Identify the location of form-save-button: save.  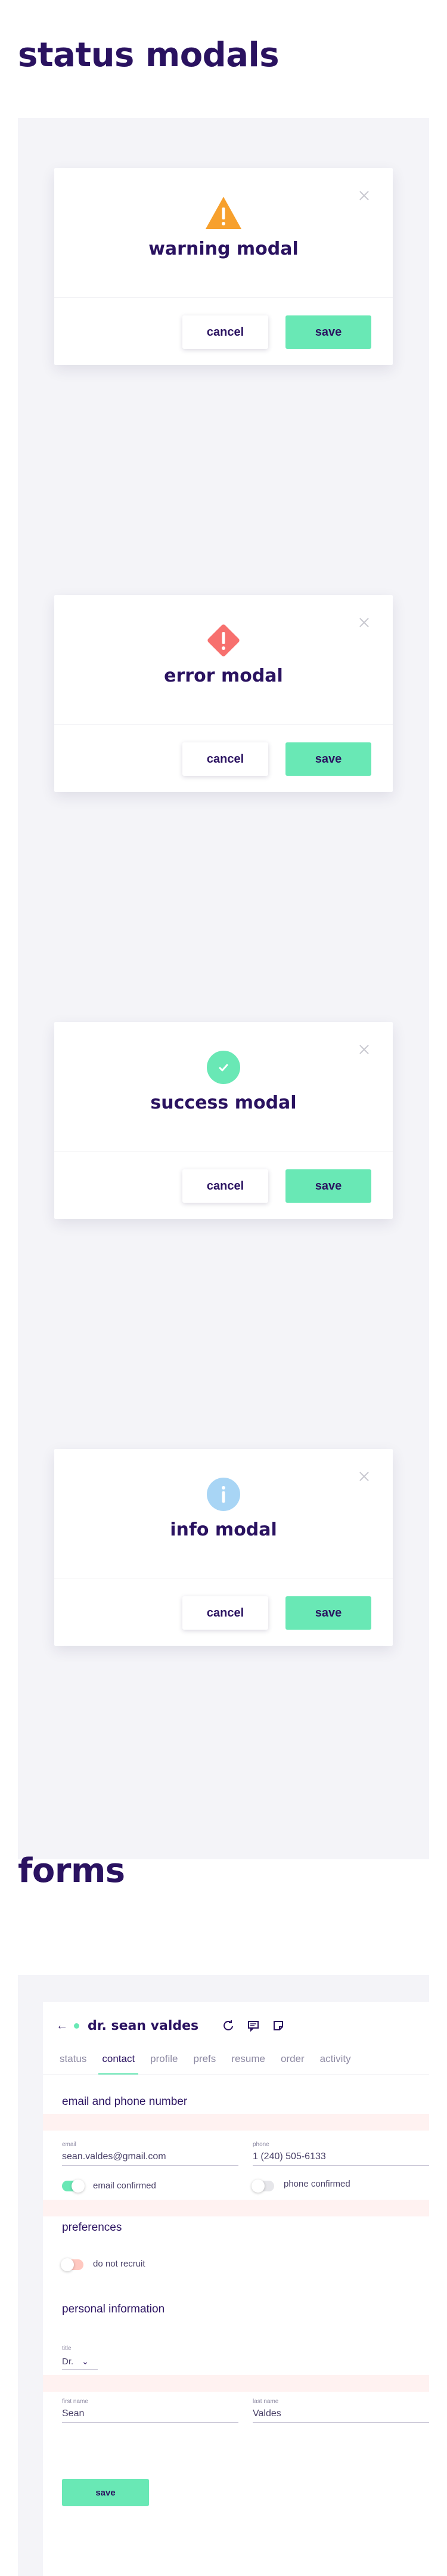
(105, 2492).